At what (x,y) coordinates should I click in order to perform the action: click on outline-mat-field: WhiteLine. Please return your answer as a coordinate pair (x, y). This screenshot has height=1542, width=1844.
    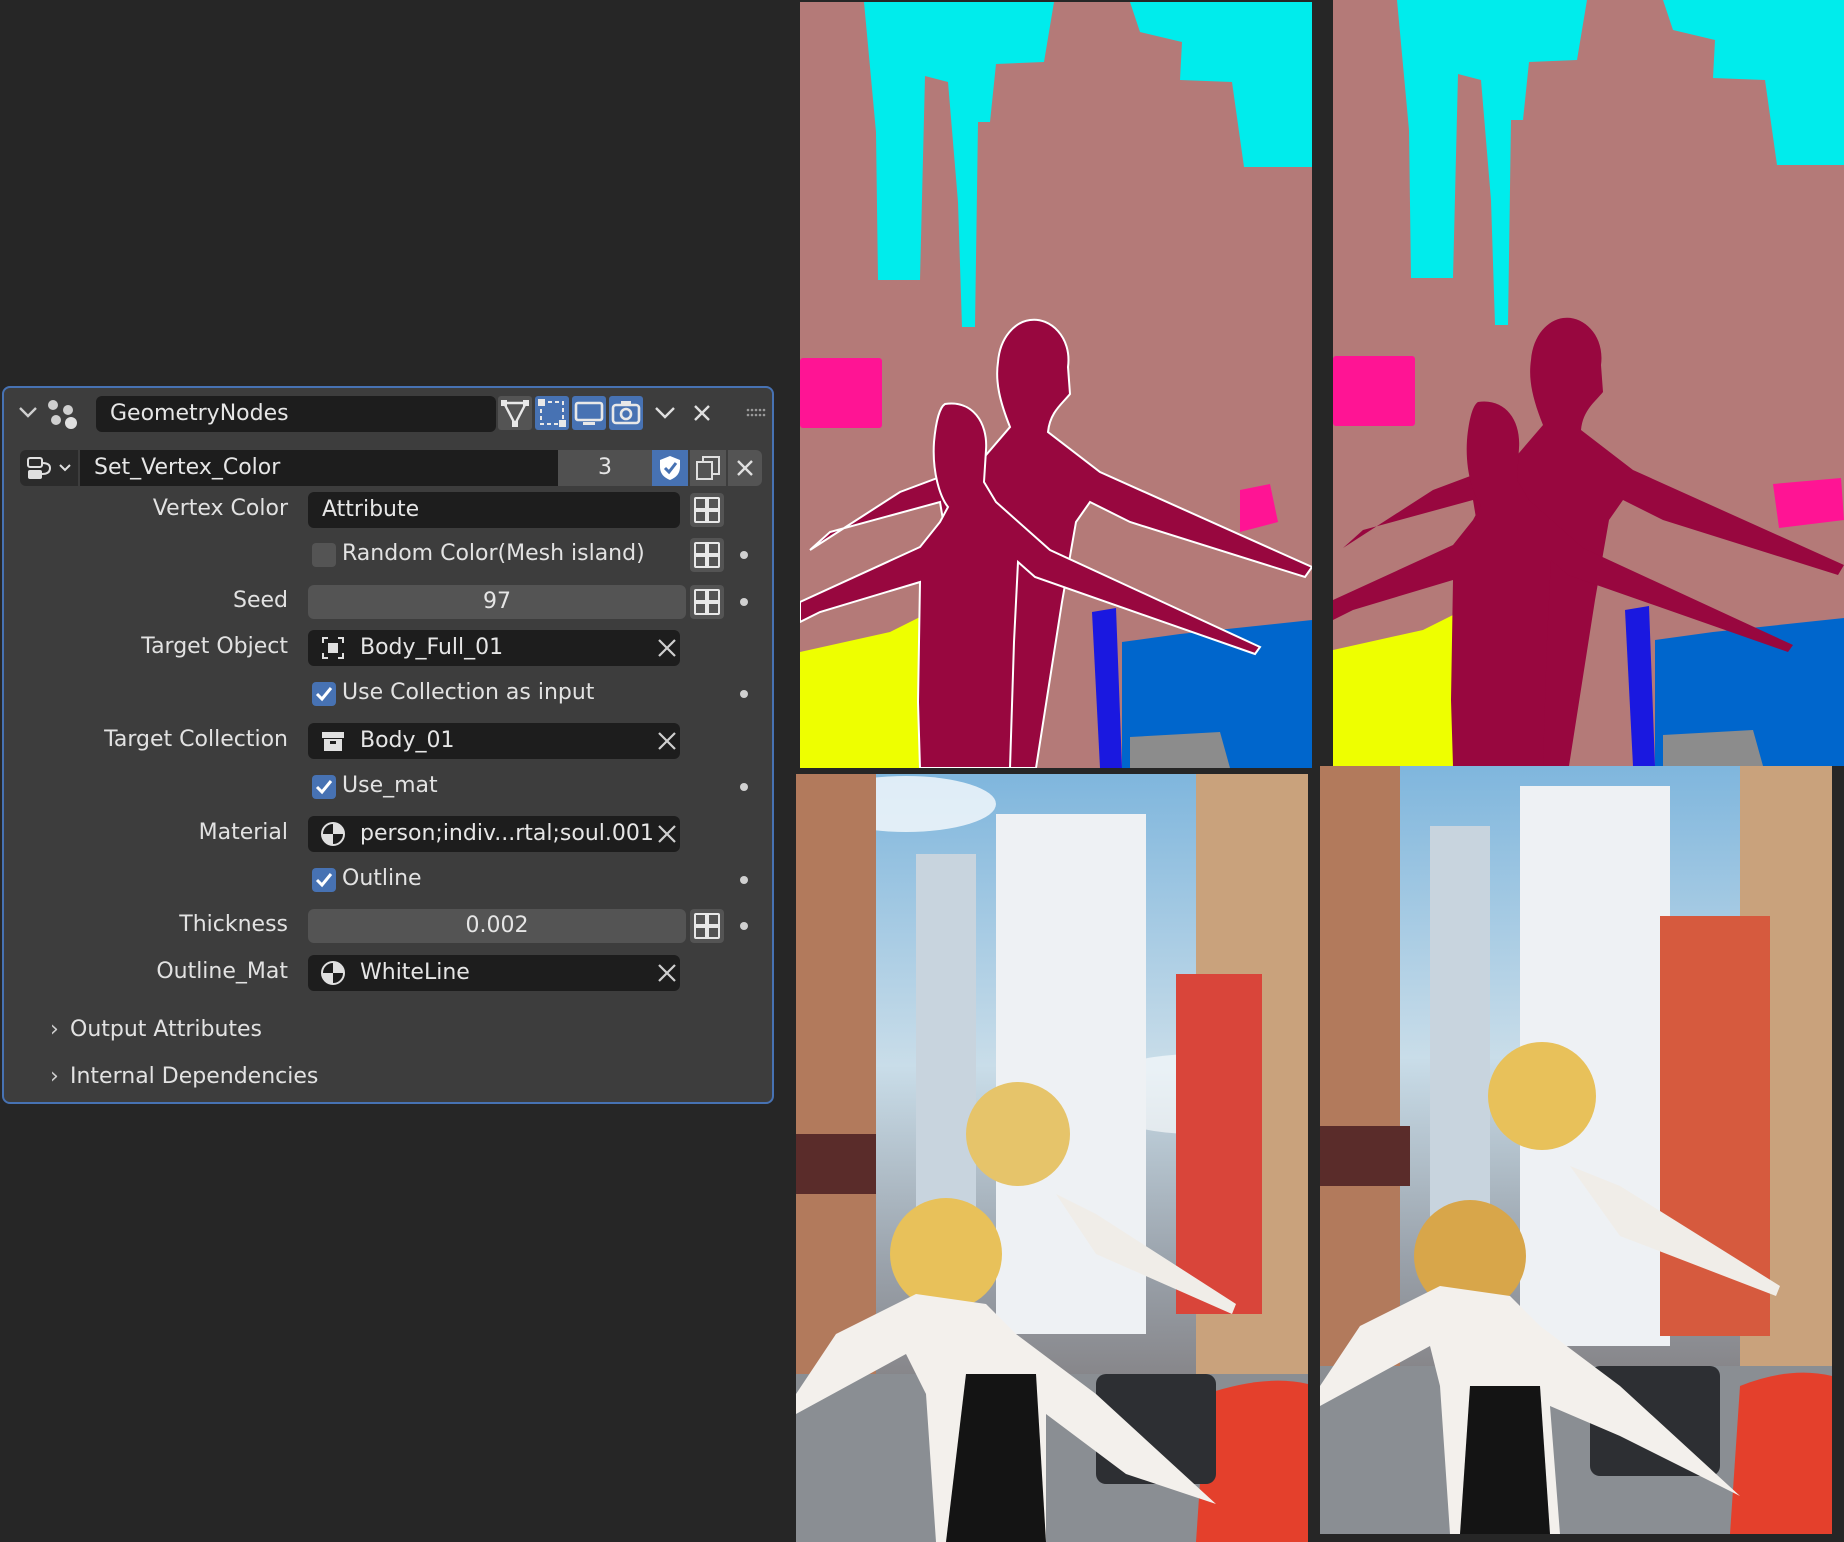
    Looking at the image, I should click on (494, 973).